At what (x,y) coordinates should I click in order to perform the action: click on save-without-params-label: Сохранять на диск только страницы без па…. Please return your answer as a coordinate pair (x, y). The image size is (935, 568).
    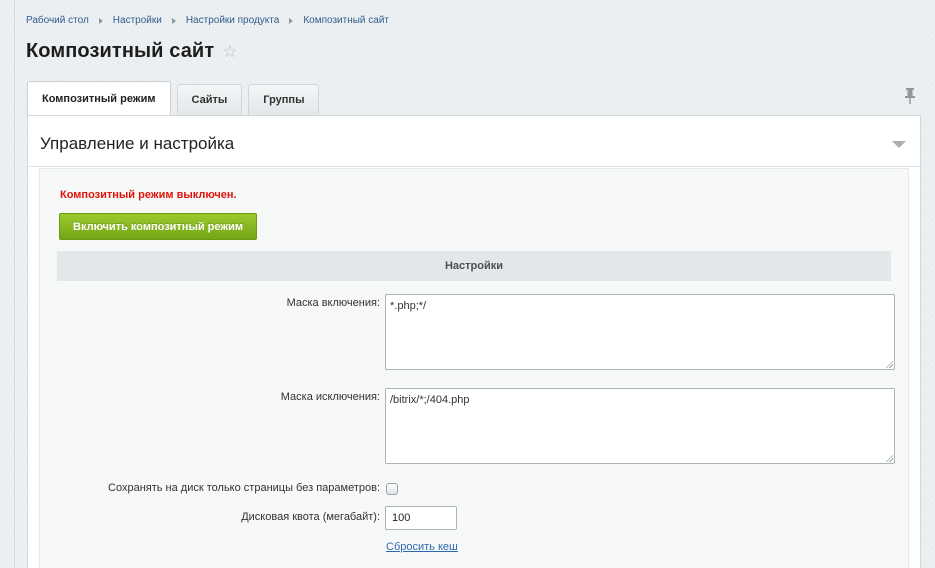
    Looking at the image, I should click on (244, 488).